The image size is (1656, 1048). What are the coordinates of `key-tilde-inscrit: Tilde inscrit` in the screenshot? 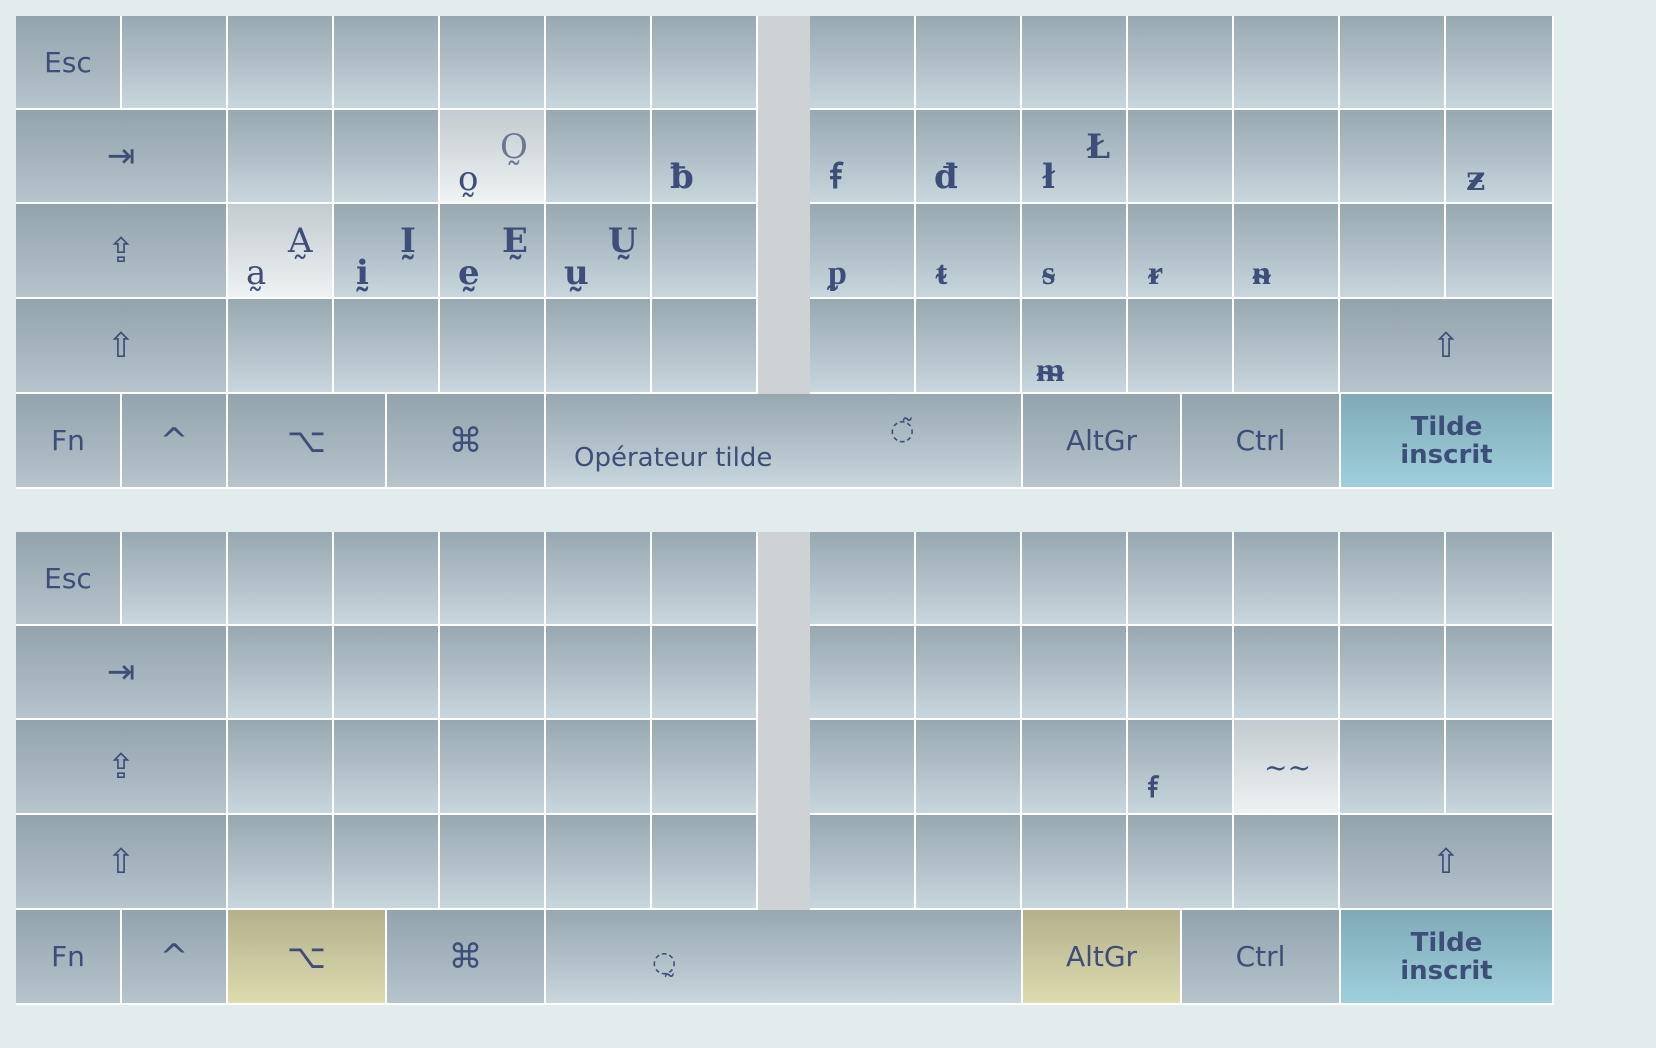 It's located at (1447, 441).